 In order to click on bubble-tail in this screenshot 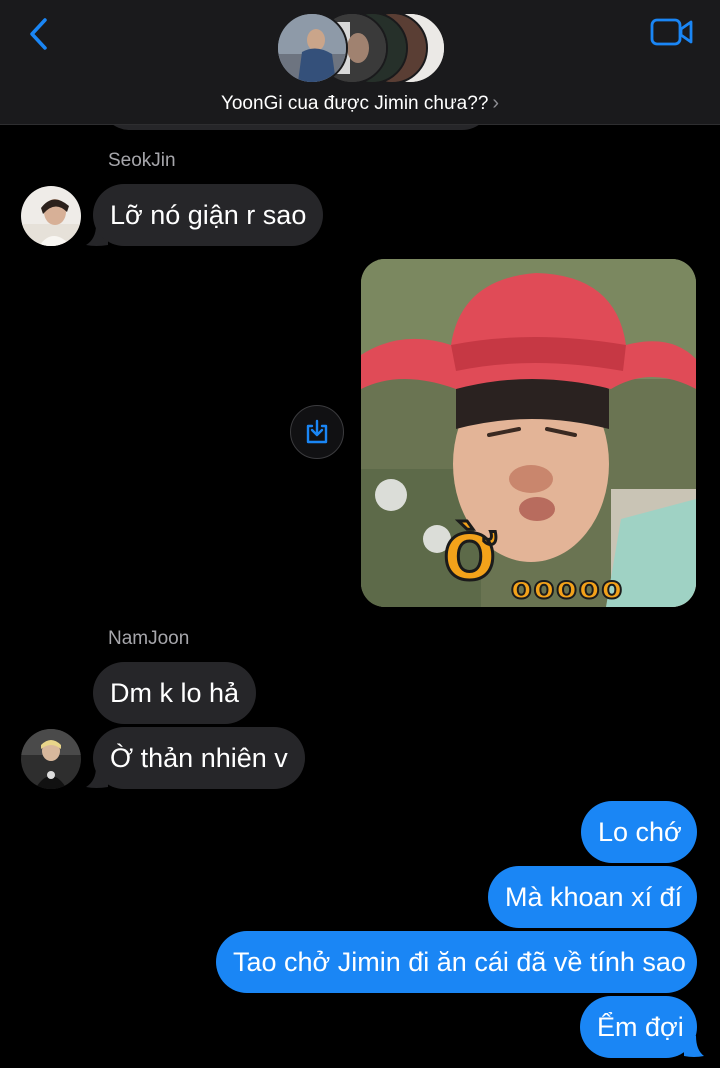, I will do `click(694, 1046)`.